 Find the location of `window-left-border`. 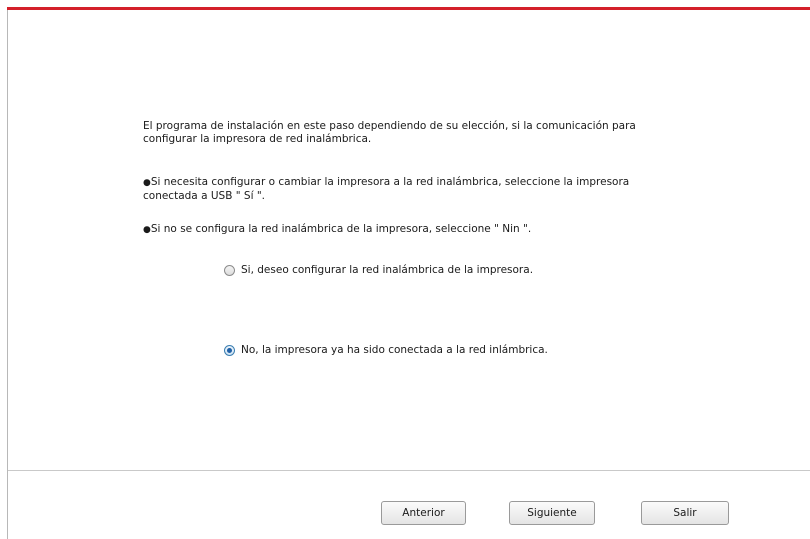

window-left-border is located at coordinates (7, 274).